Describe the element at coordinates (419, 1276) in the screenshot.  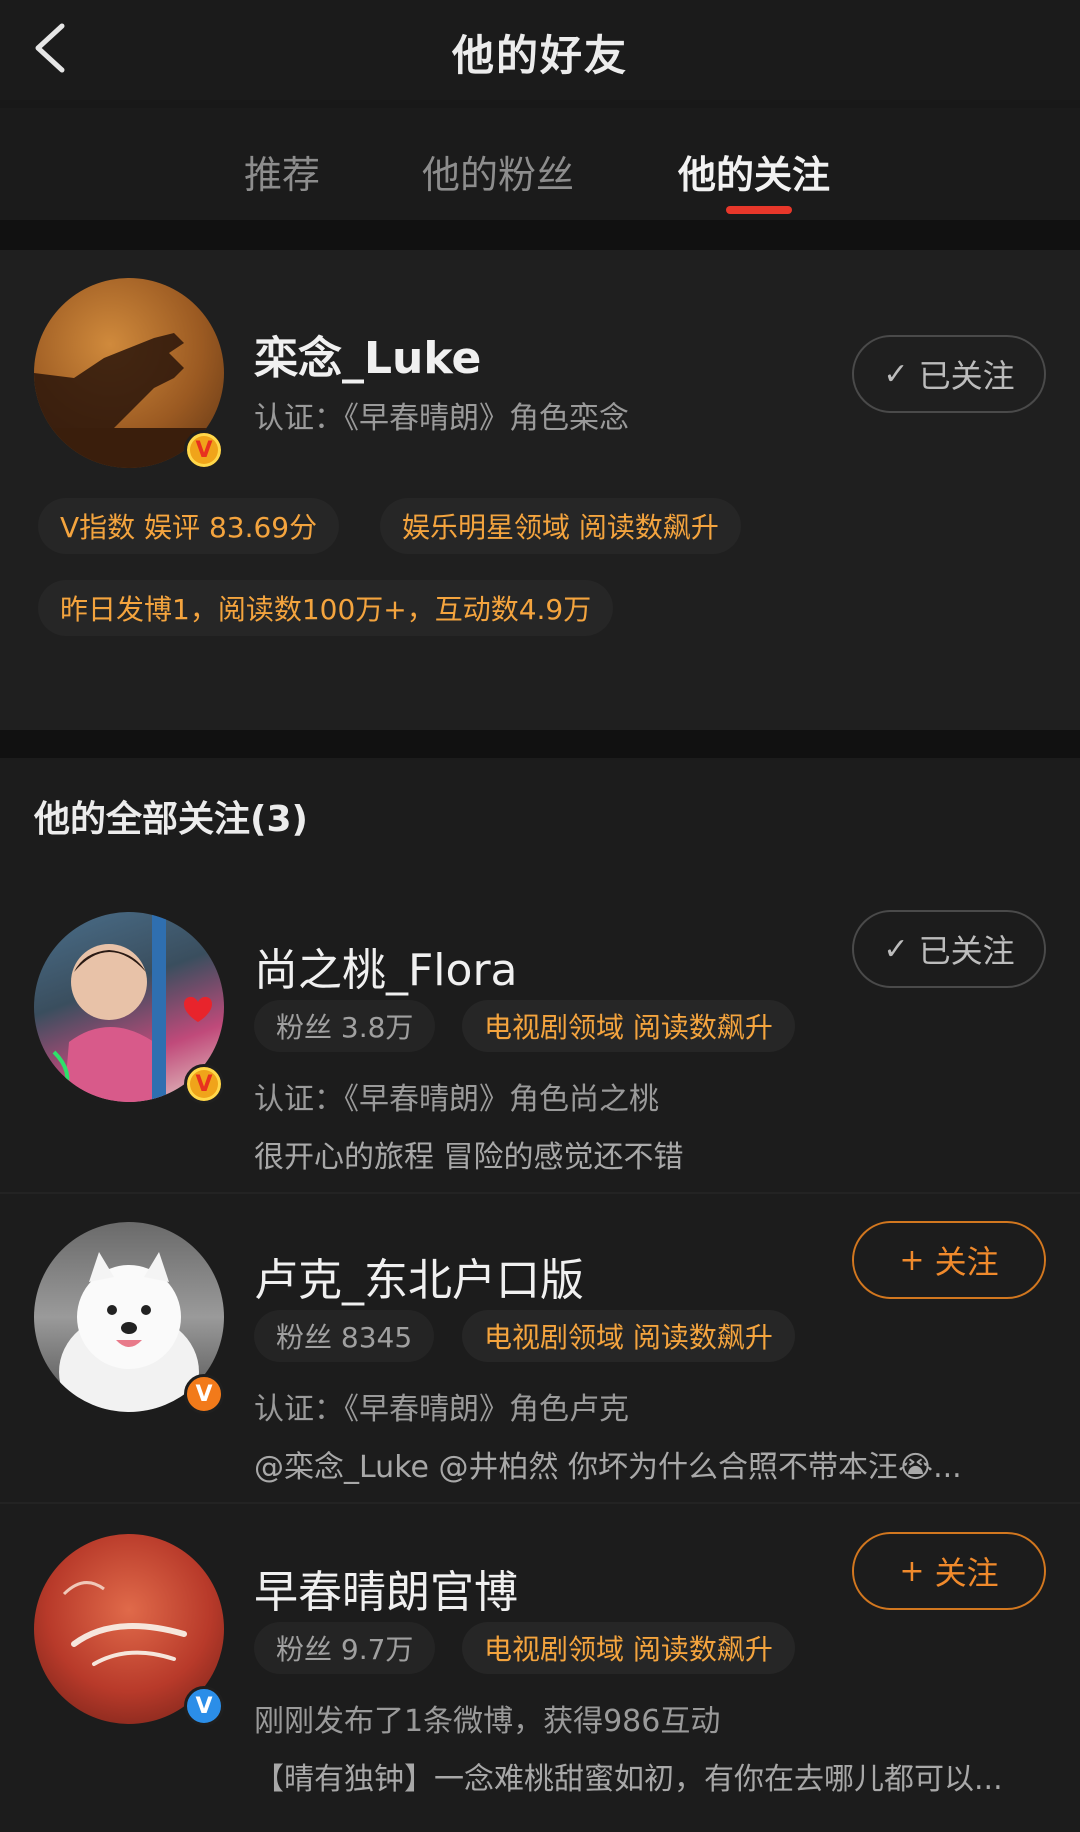
I see `user-name: 卢克_东北户口版` at that location.